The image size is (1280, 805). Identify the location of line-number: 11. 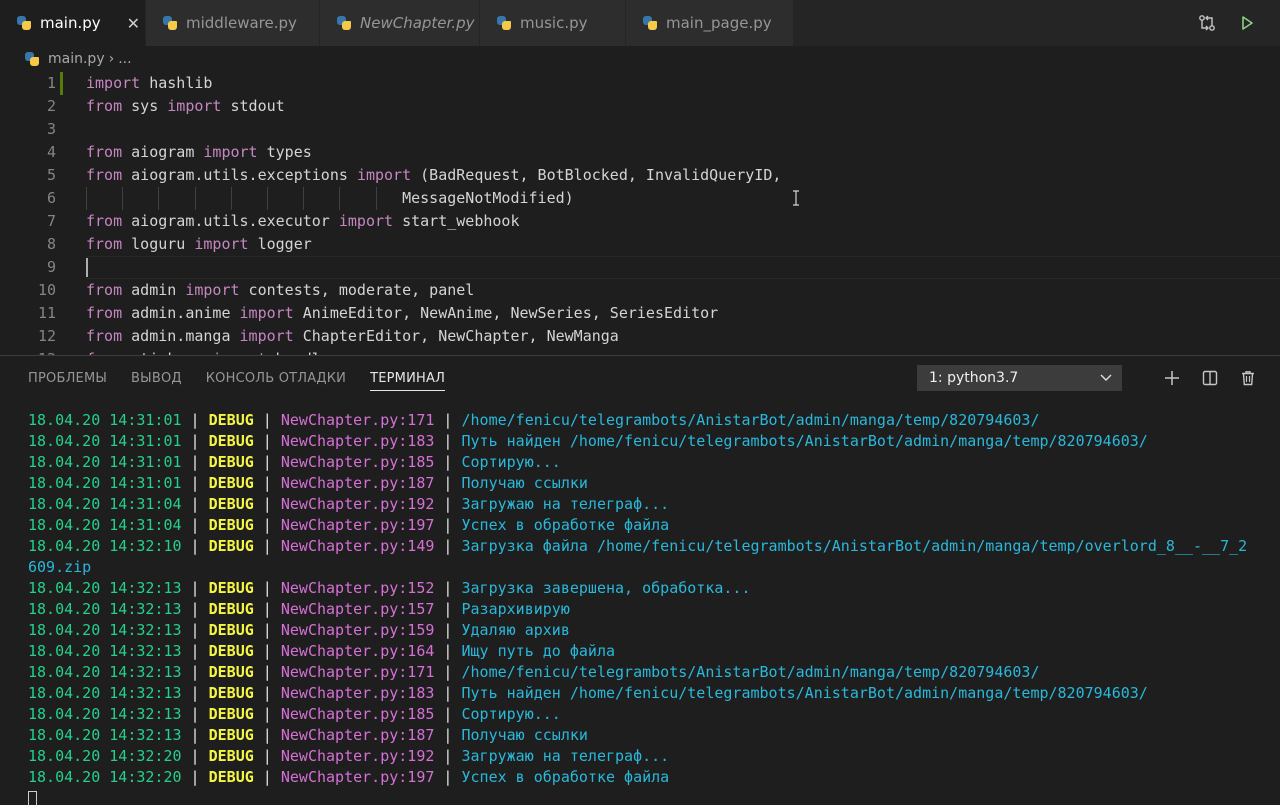
(46, 313).